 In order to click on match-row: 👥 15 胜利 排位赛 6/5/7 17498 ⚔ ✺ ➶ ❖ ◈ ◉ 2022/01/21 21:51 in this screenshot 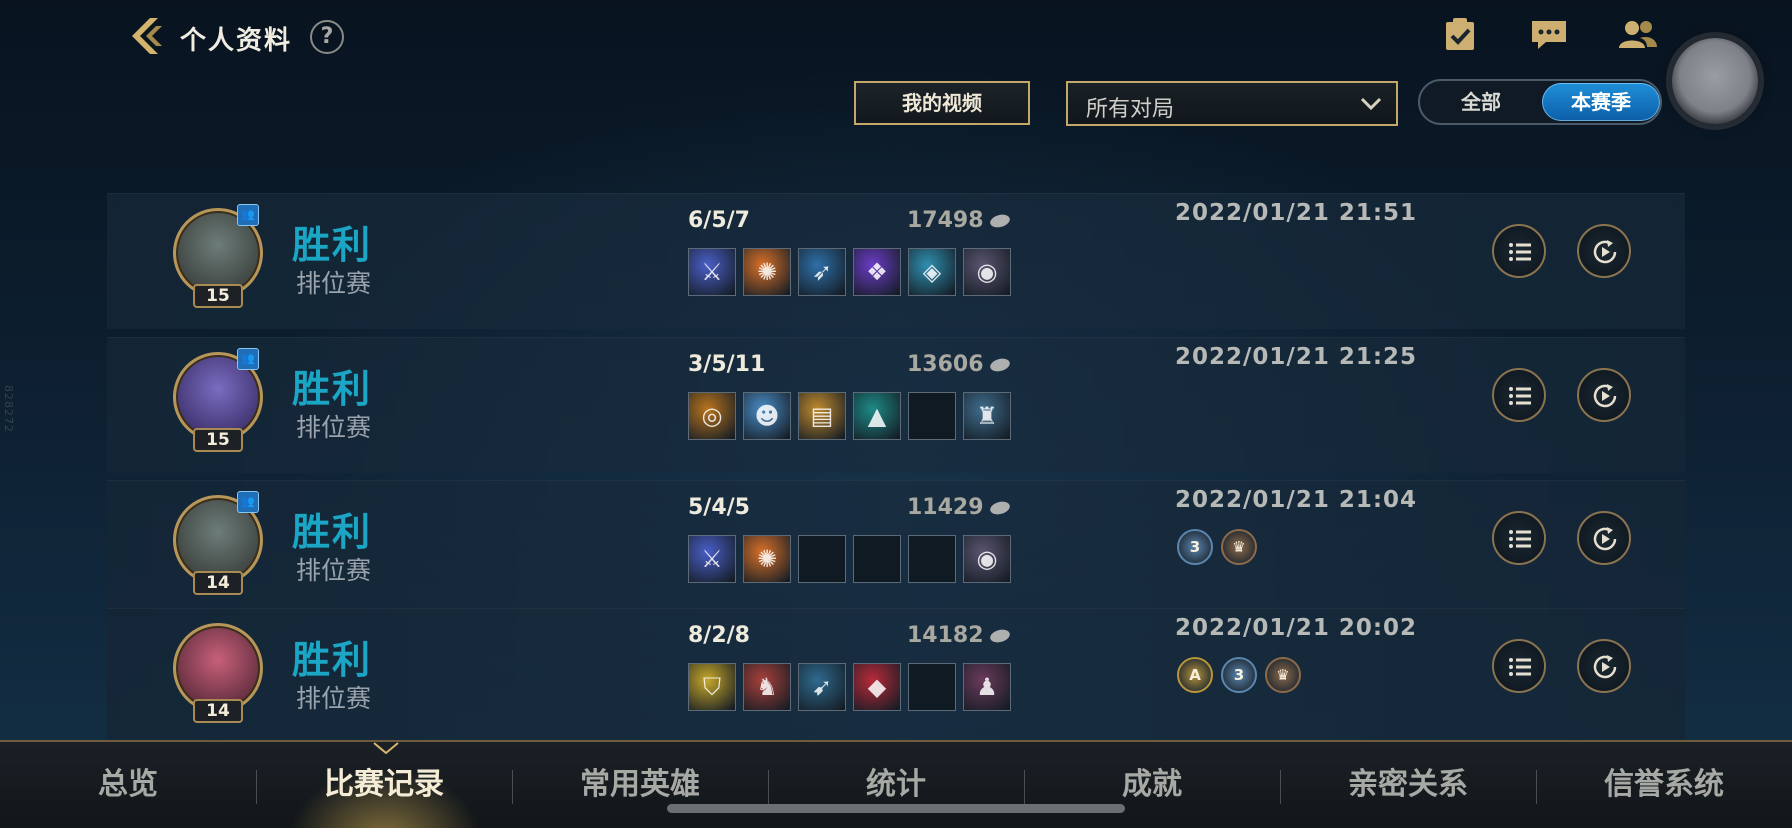, I will do `click(896, 261)`.